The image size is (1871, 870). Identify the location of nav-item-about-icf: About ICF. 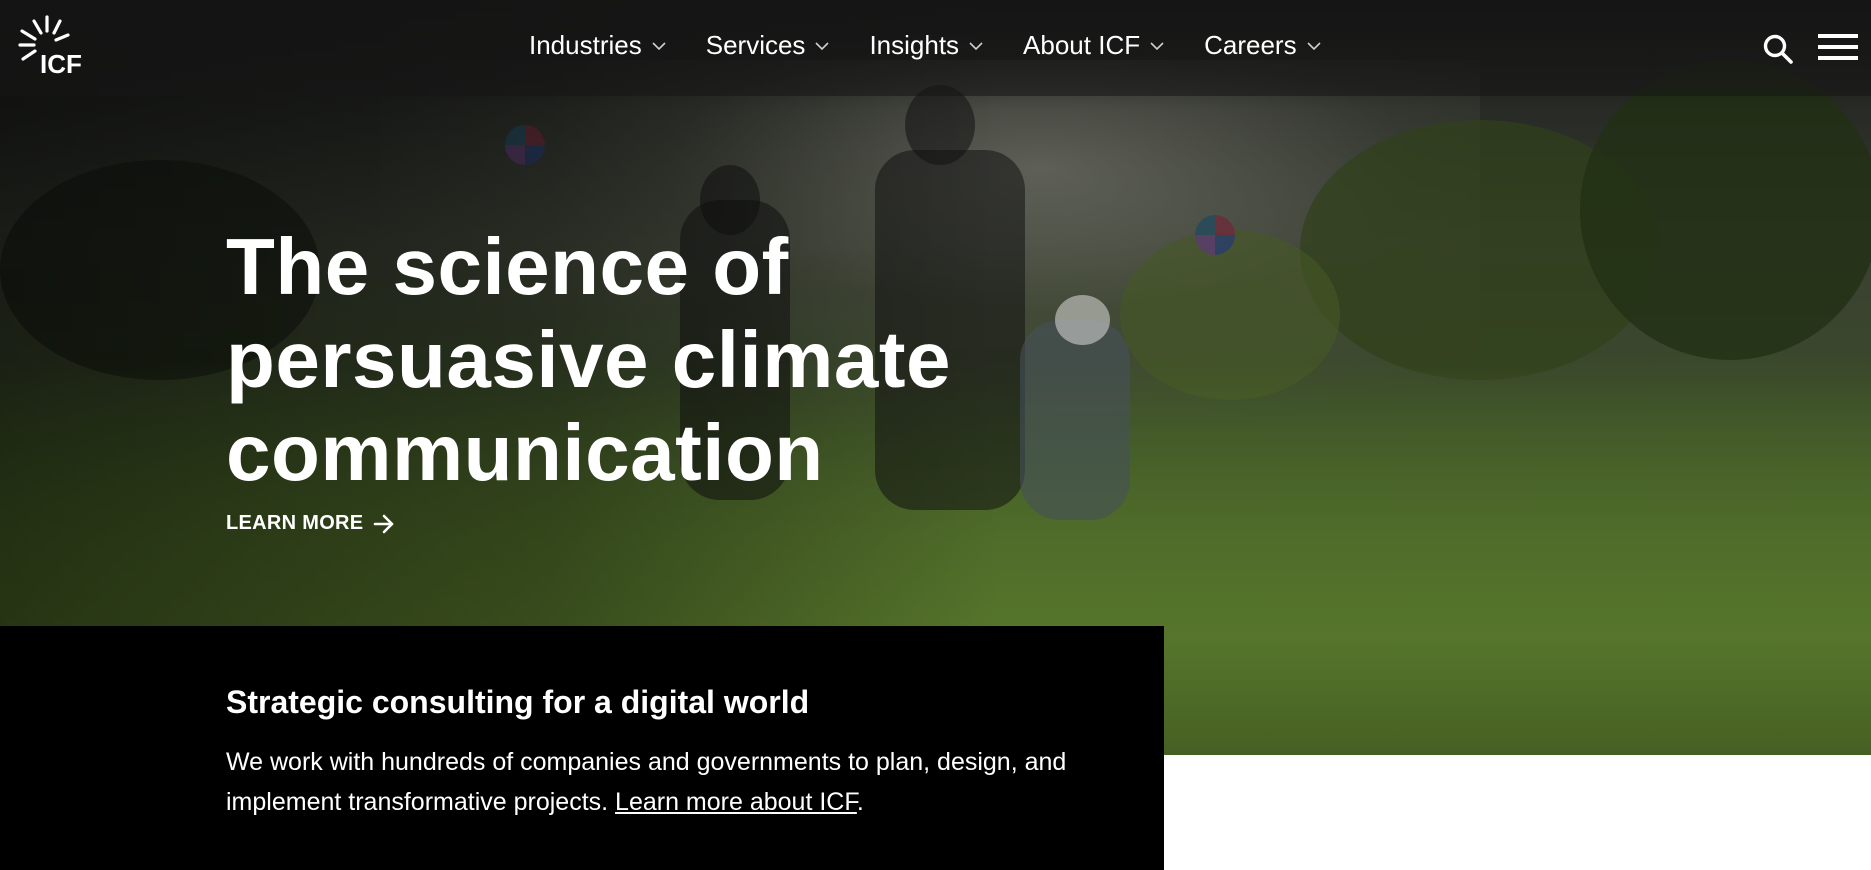
(1093, 45).